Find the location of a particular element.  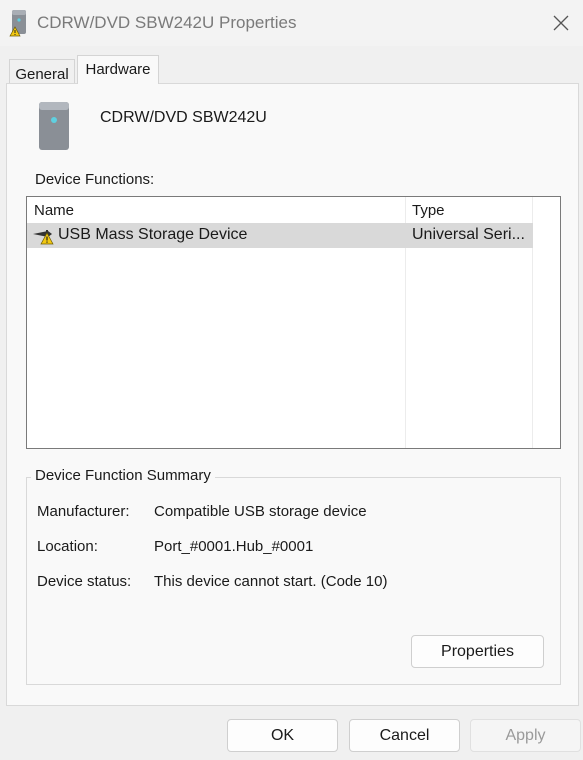

cancel-button: Cancel is located at coordinates (404, 735).